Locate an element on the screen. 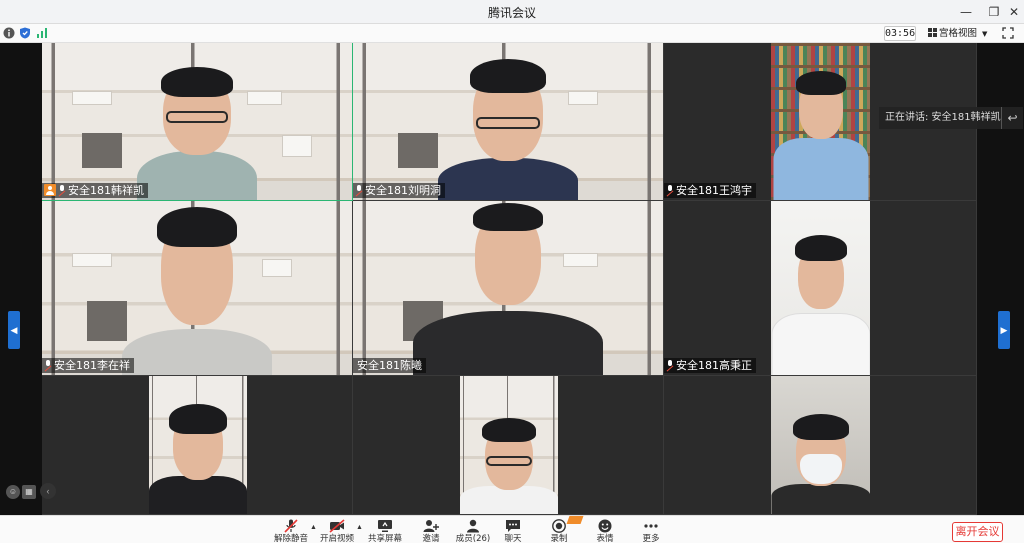 The width and height of the screenshot is (1024, 543). invite-button: 邀请 is located at coordinates (431, 531).